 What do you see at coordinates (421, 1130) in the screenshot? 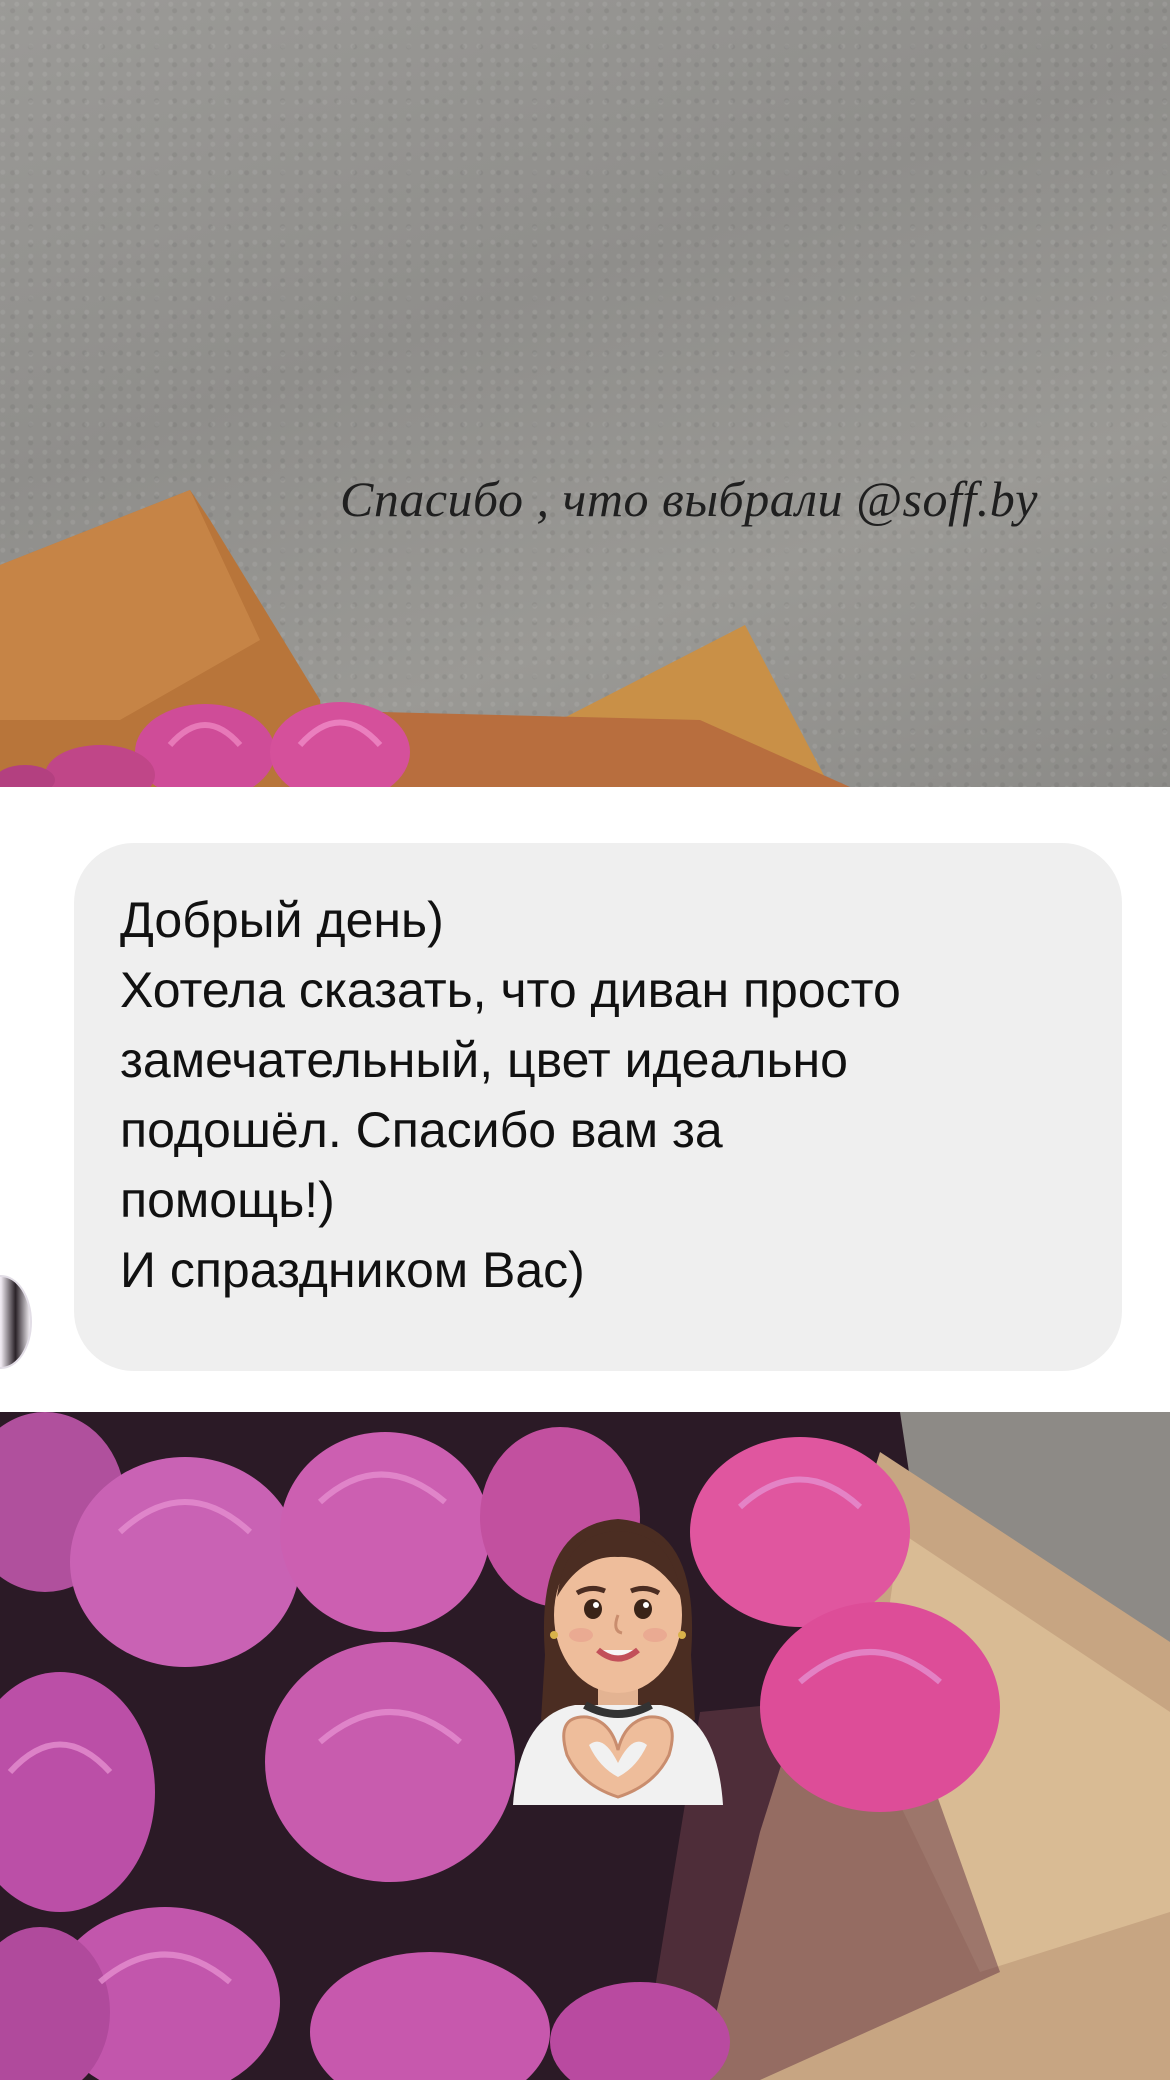
I see `message-line: подошёл. Спасибо вам за` at bounding box center [421, 1130].